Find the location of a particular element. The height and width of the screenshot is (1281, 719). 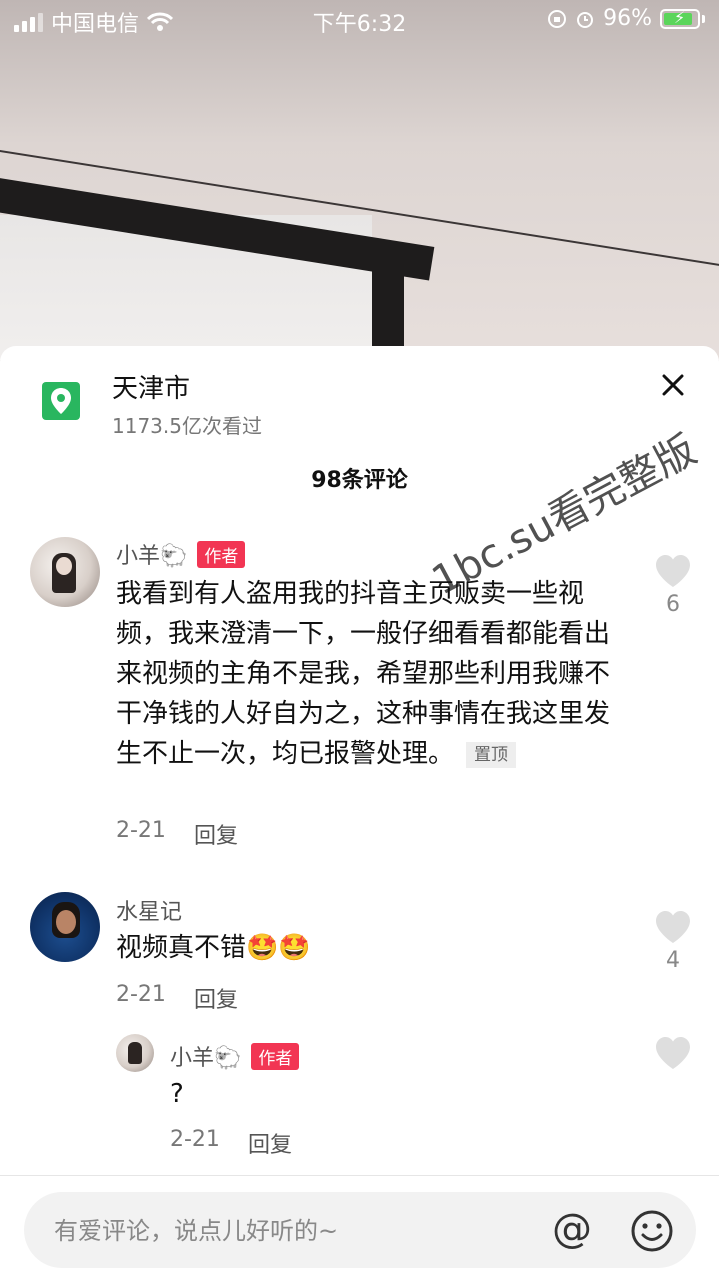

comment-username: 水星记 is located at coordinates (149, 910).